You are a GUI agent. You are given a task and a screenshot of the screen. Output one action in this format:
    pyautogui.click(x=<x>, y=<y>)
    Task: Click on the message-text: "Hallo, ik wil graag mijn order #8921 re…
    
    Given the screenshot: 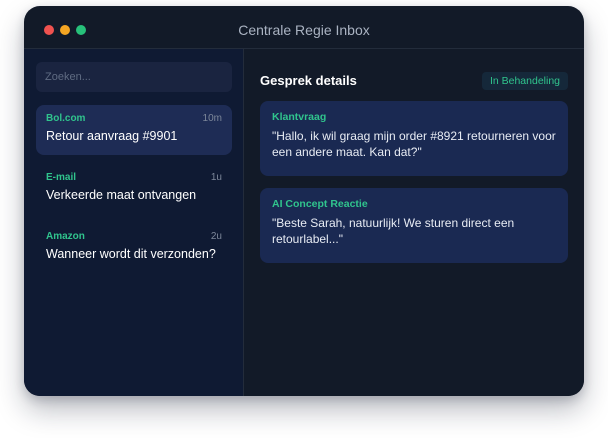 What is the action you would take?
    pyautogui.click(x=414, y=144)
    